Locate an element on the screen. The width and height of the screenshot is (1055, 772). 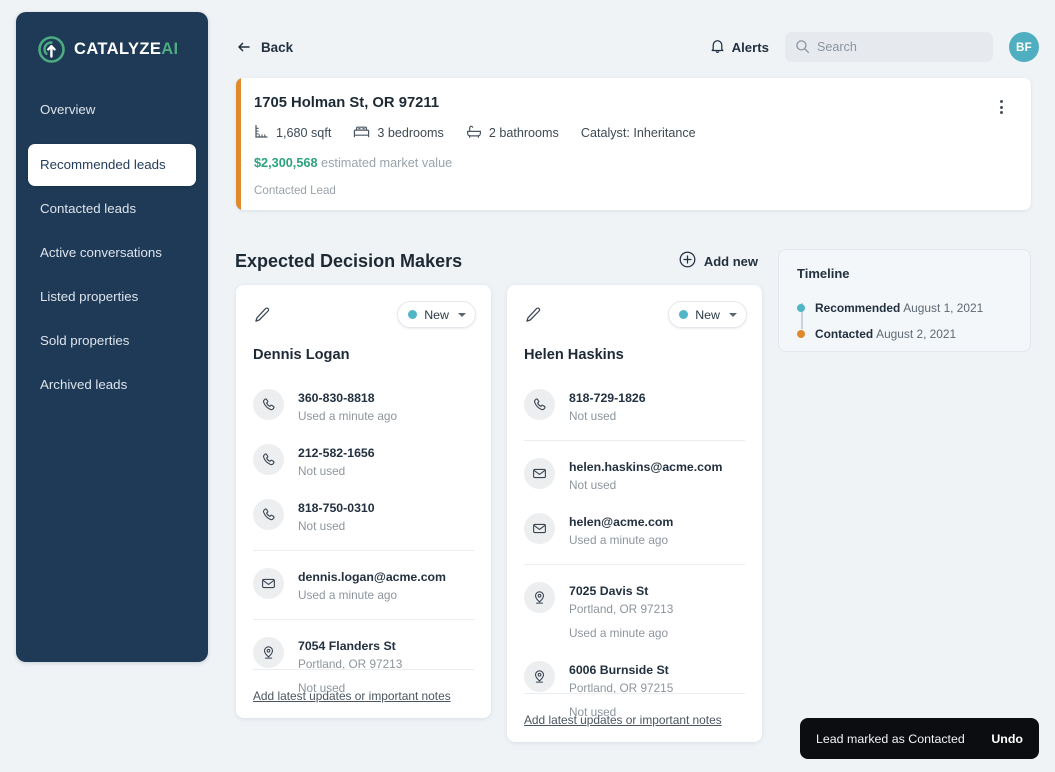
contact-row: helen.haskins@acme.com Not used is located at coordinates (634, 471).